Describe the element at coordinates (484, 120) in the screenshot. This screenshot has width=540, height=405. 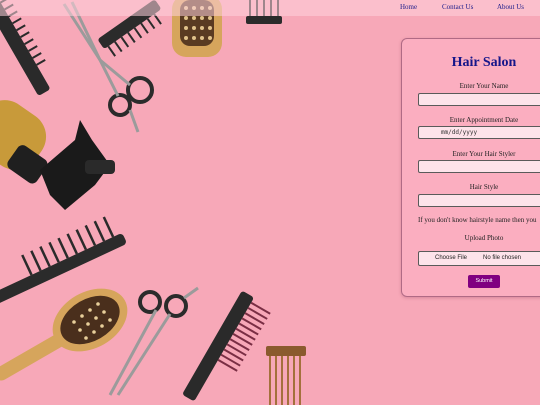
I see `date-label: Enter Appointment Date` at that location.